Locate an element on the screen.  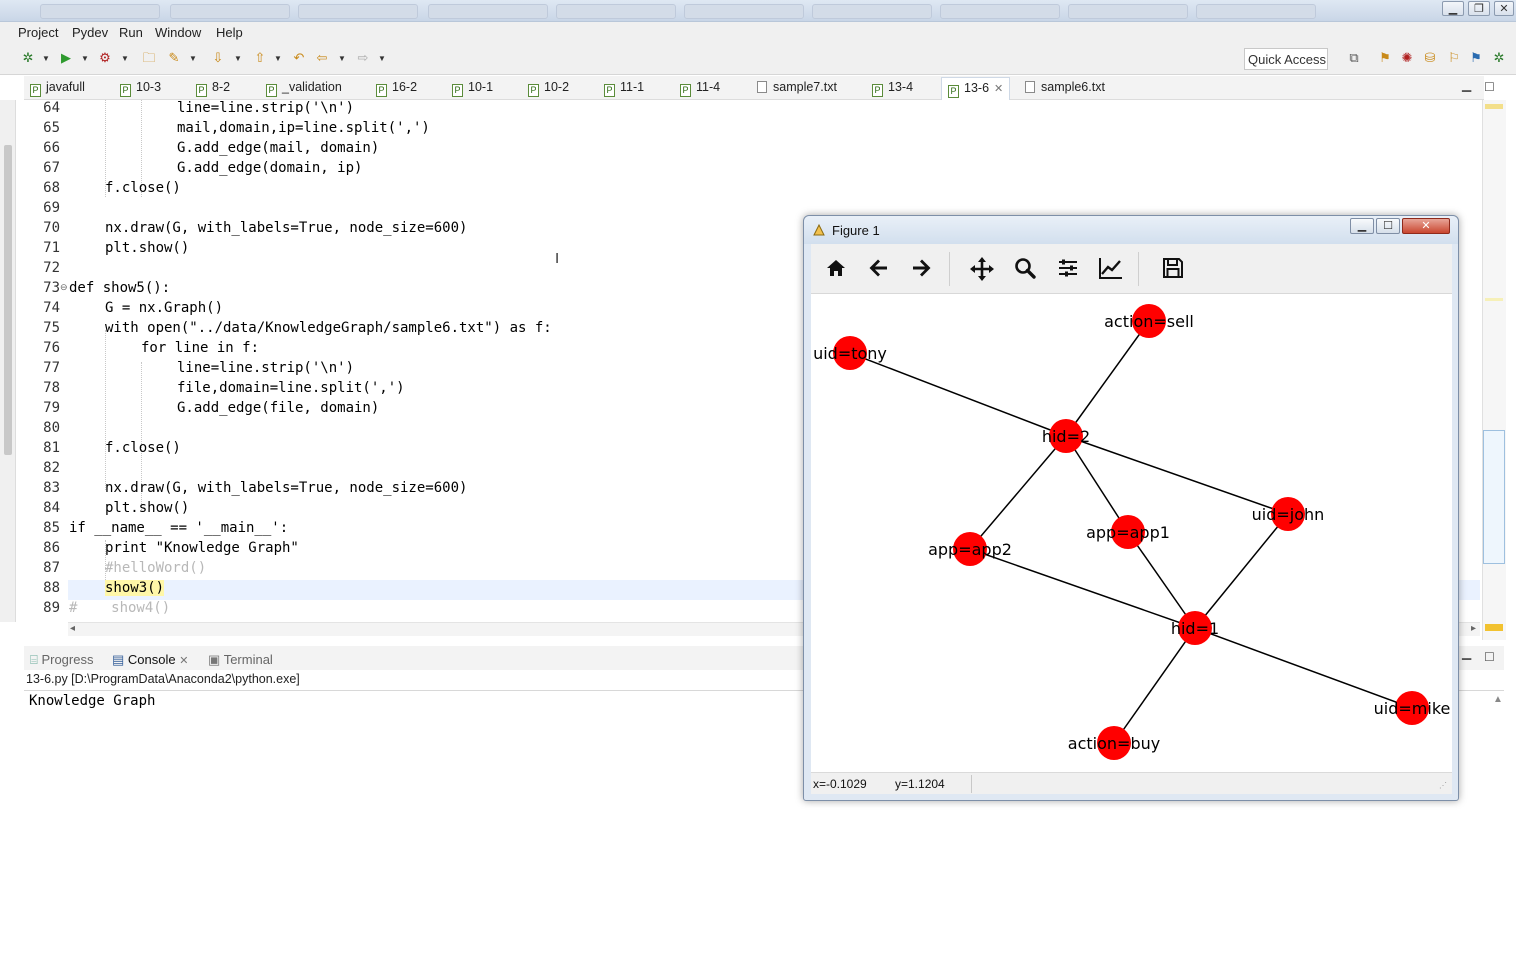
tab-8-2: P 8-2 is located at coordinates (213, 90).